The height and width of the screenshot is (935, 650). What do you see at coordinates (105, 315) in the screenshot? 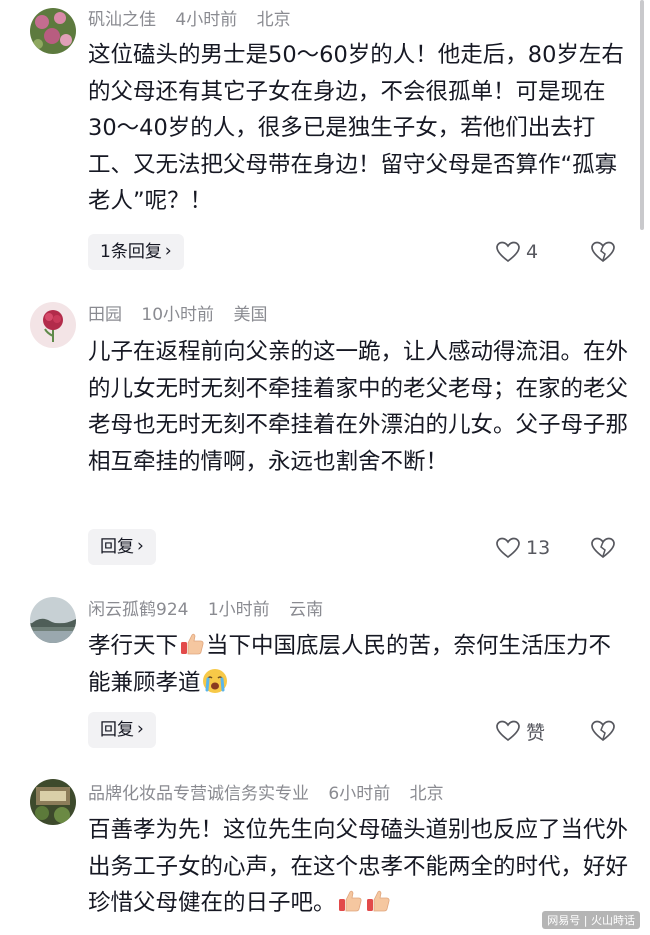
I see `username: 田园` at bounding box center [105, 315].